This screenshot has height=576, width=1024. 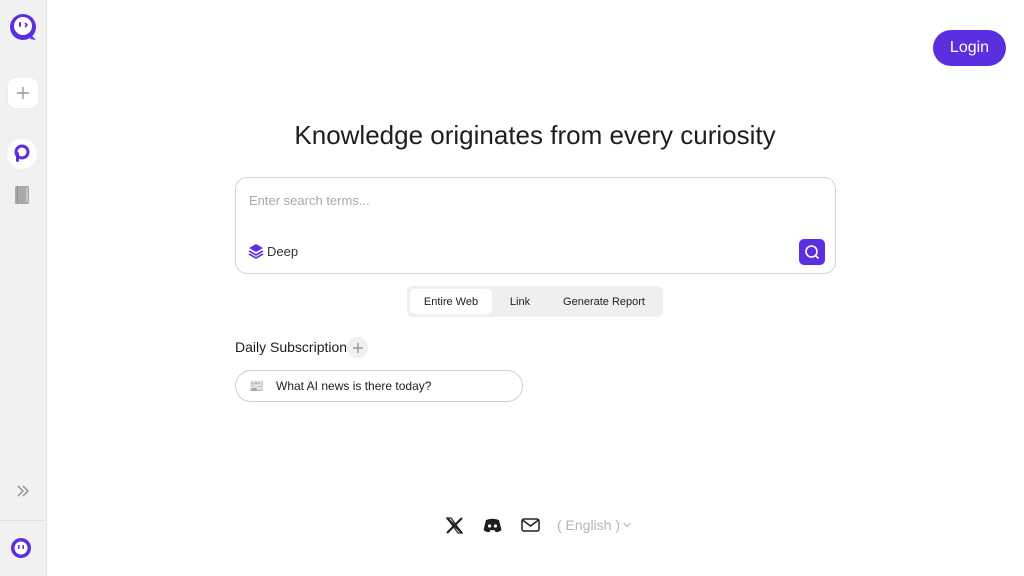 I want to click on newspaper-icon: 📰, so click(x=256, y=386).